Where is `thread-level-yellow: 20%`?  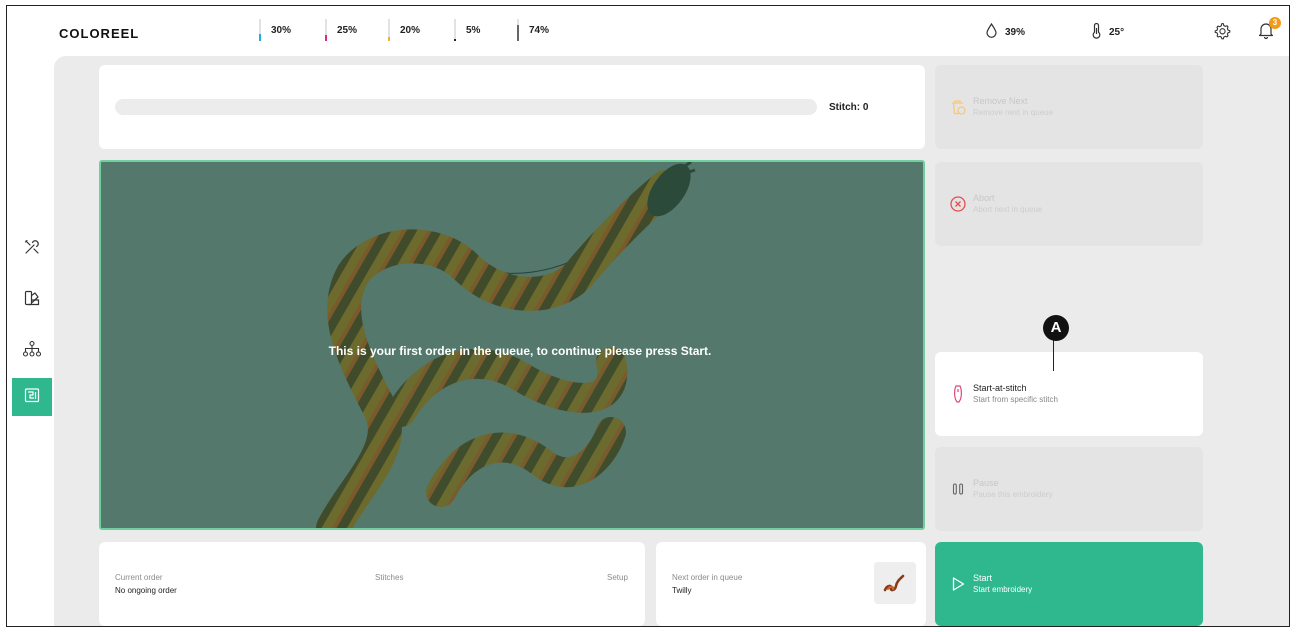
thread-level-yellow: 20% is located at coordinates (404, 30).